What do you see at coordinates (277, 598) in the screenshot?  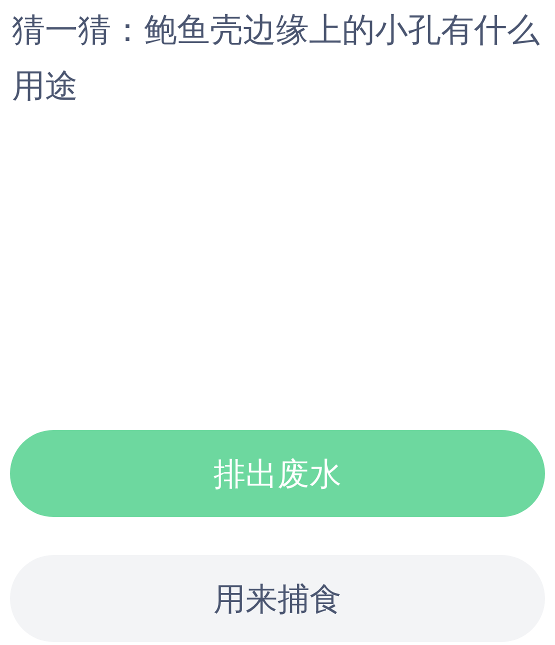 I see `answer-option: 用来捕食` at bounding box center [277, 598].